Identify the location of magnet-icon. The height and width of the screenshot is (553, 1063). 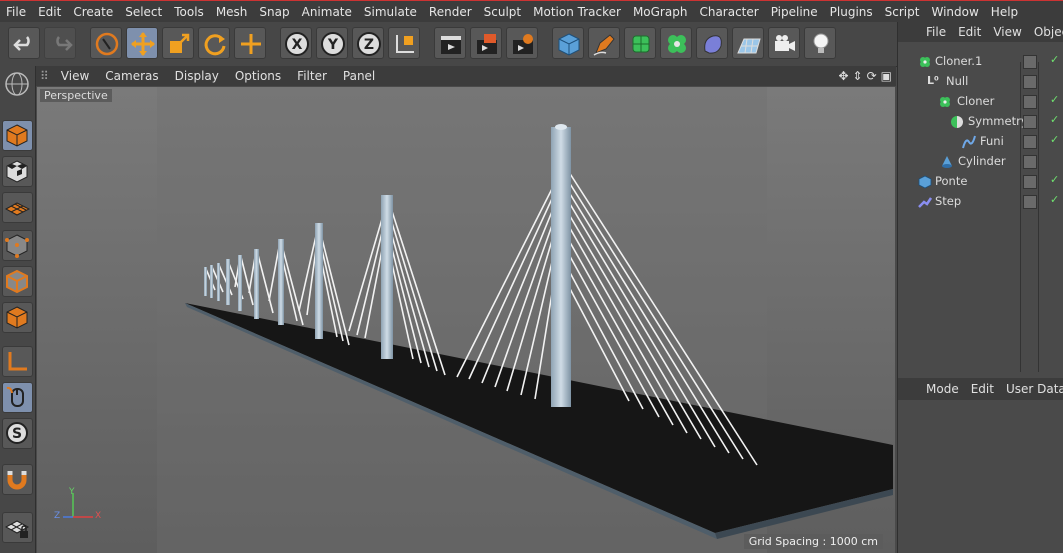
(17, 480).